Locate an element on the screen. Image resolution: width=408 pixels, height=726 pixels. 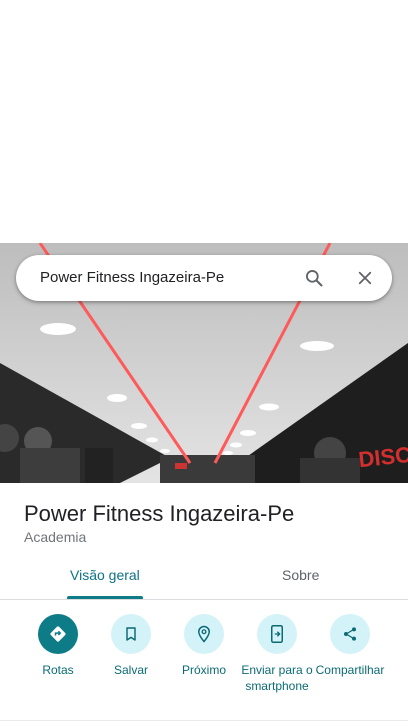
save-label: Salvar is located at coordinates (130, 670).